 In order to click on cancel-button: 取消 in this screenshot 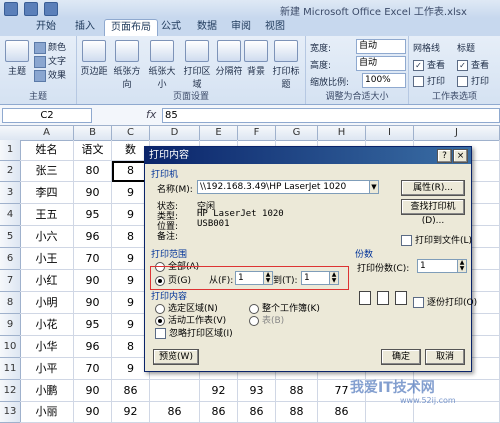, I will do `click(445, 357)`.